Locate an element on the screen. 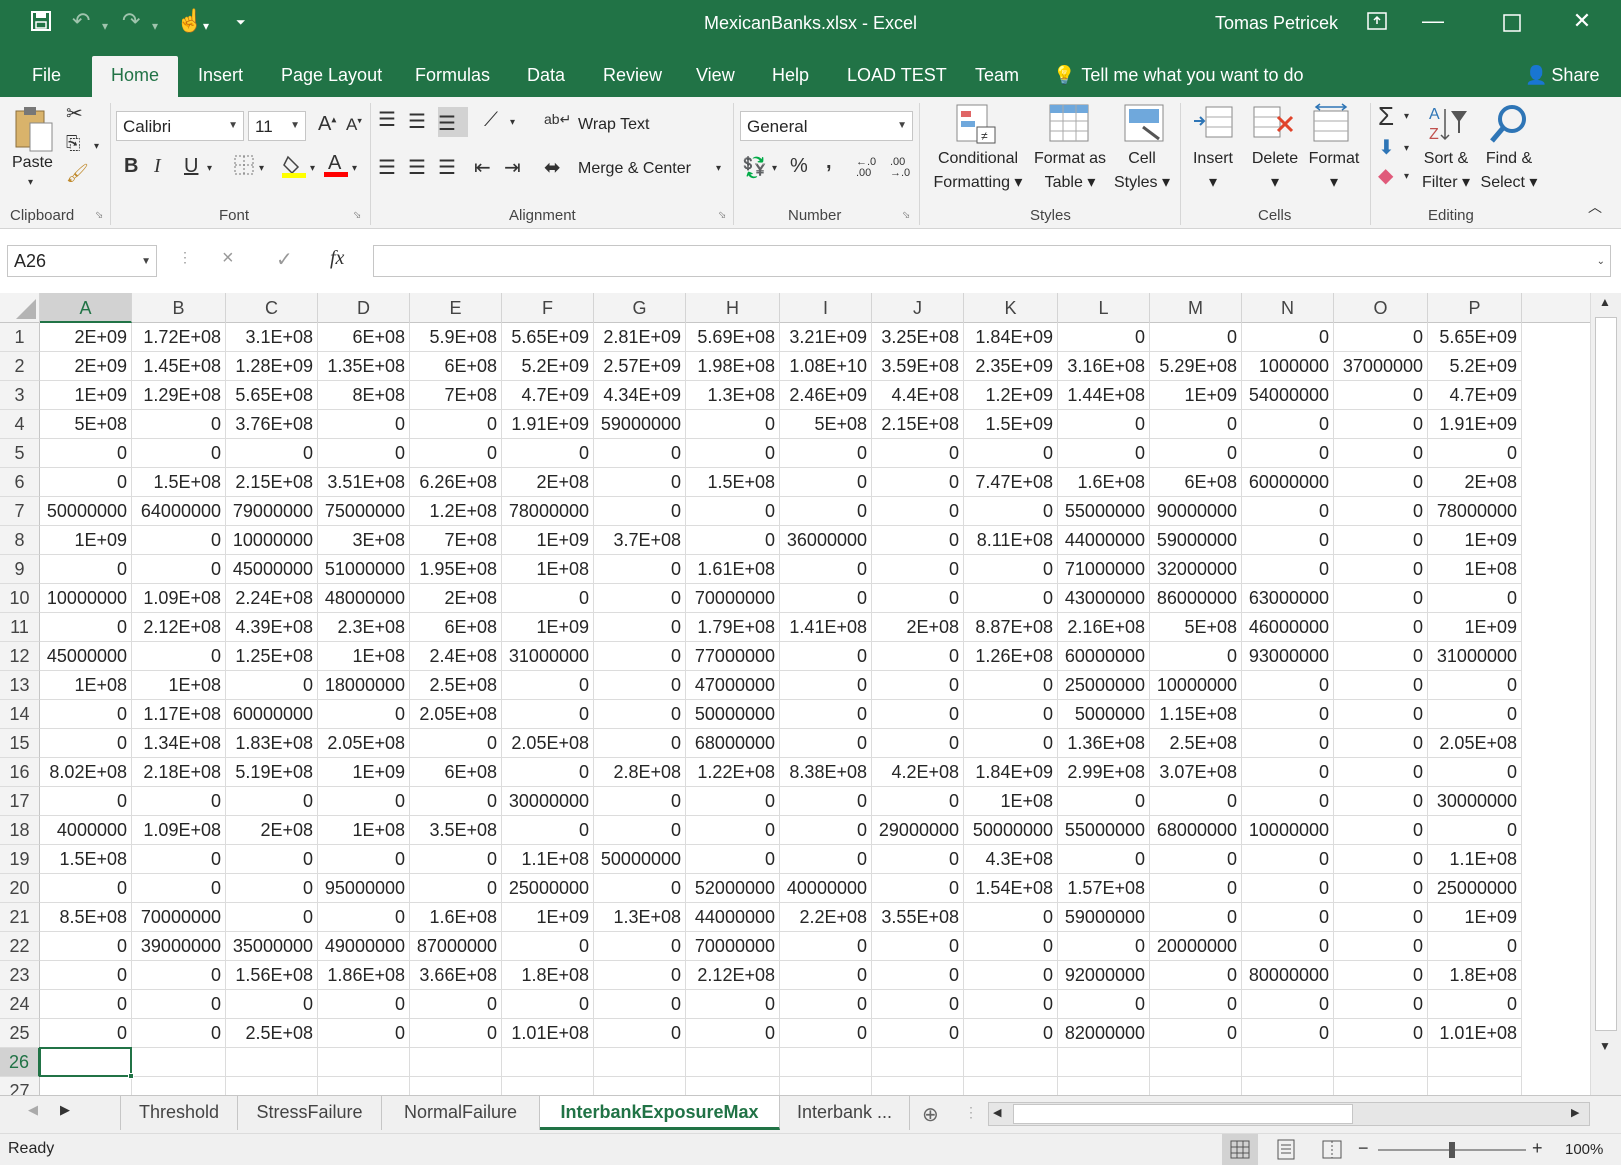  cell-c8: 10000000 is located at coordinates (272, 540).